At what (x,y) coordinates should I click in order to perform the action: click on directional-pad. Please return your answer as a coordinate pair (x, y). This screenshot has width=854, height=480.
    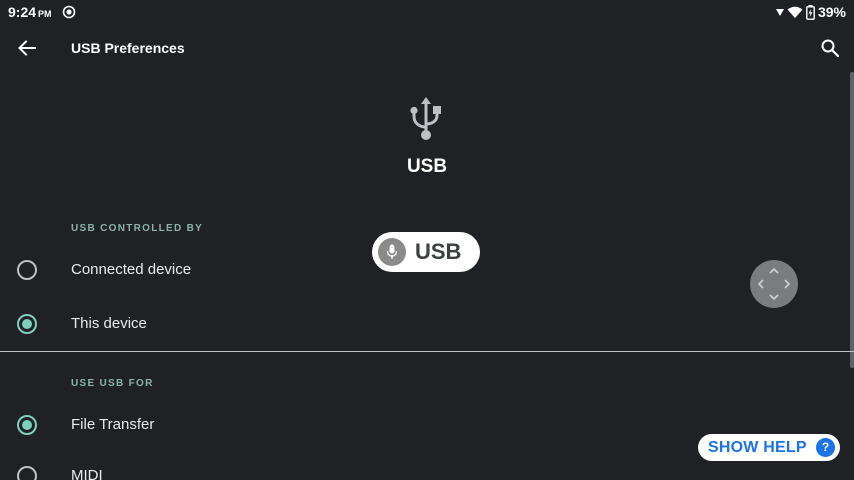
    Looking at the image, I should click on (774, 284).